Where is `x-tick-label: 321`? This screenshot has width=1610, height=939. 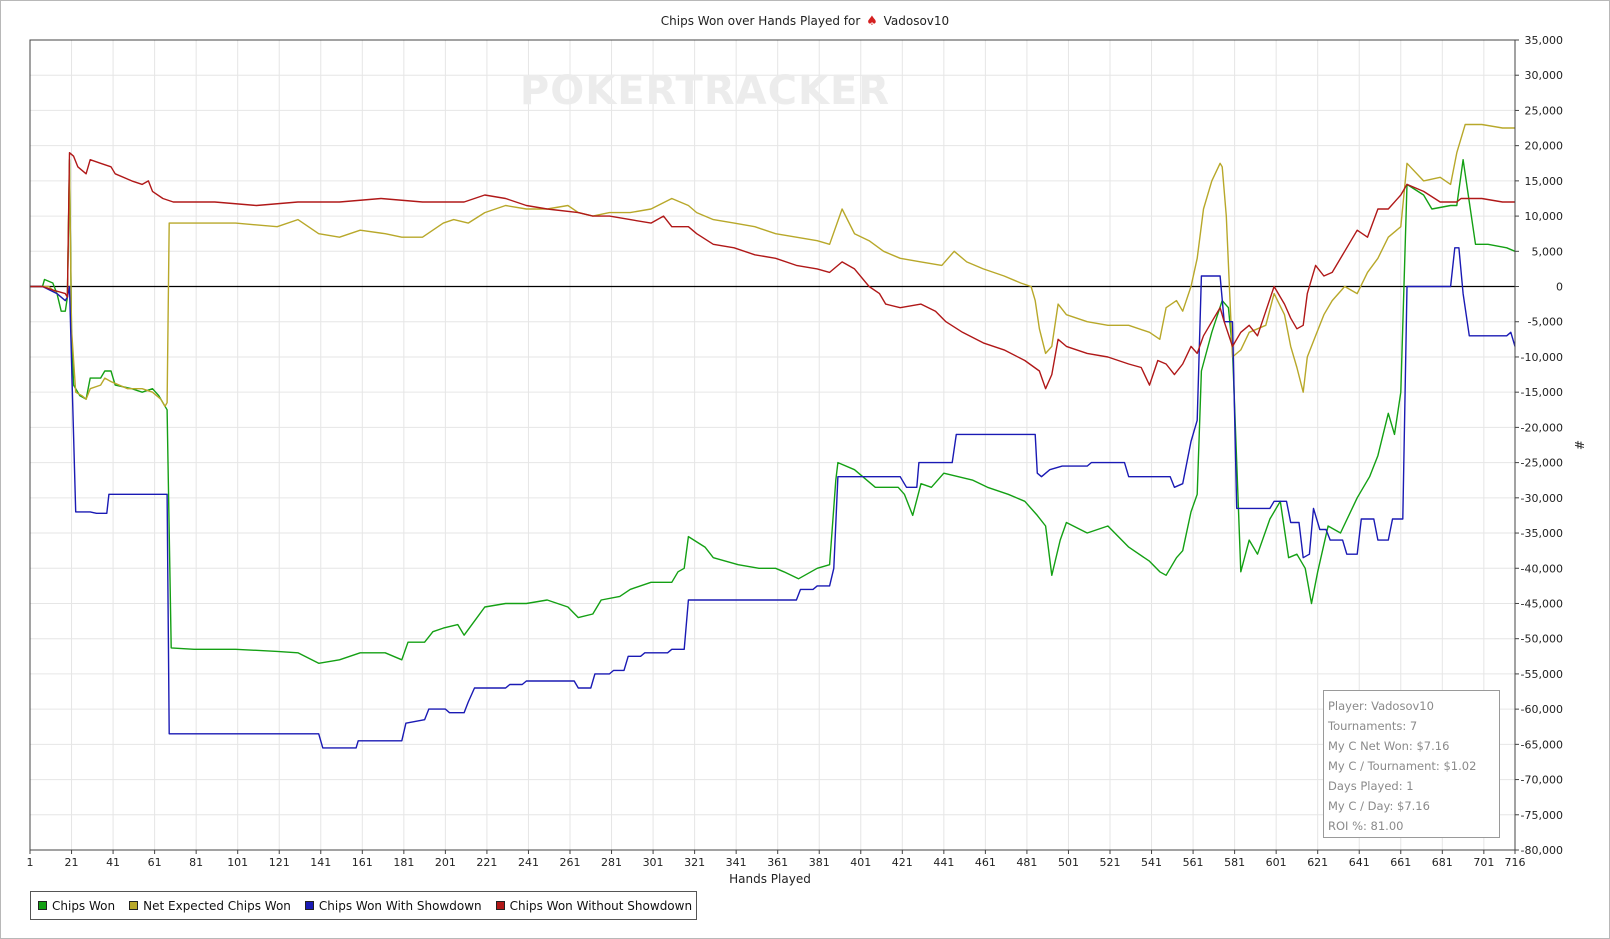
x-tick-label: 321 is located at coordinates (694, 862).